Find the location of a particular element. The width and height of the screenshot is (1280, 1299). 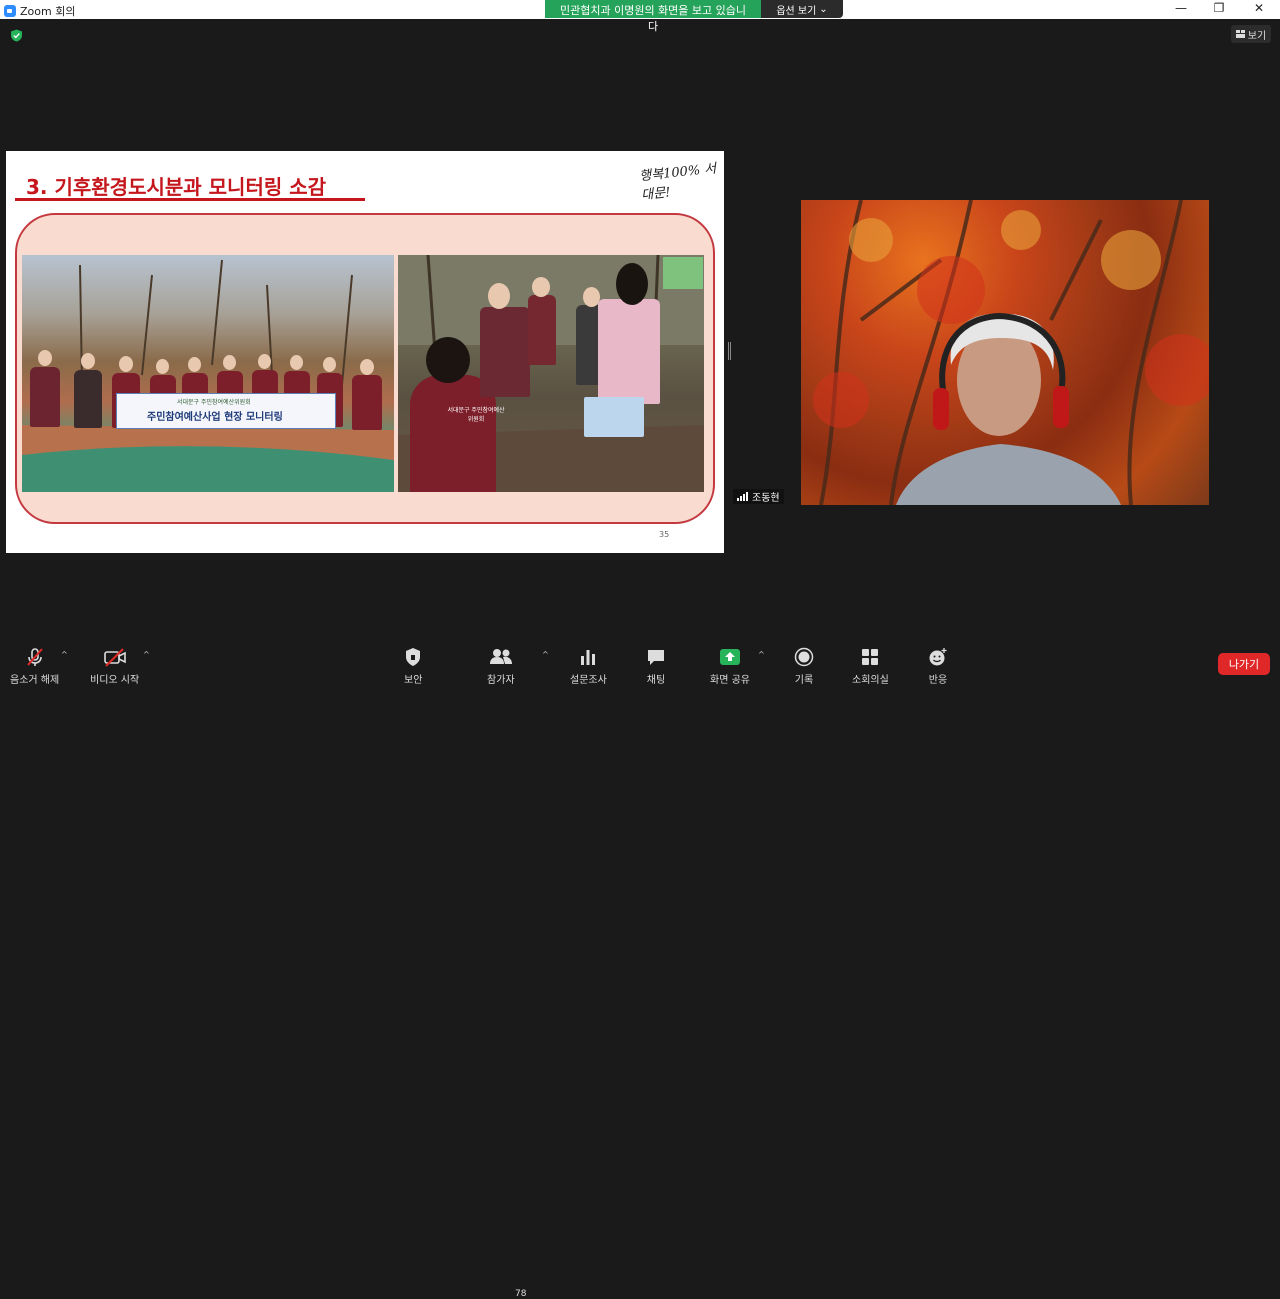

participant-video is located at coordinates (1005, 352).